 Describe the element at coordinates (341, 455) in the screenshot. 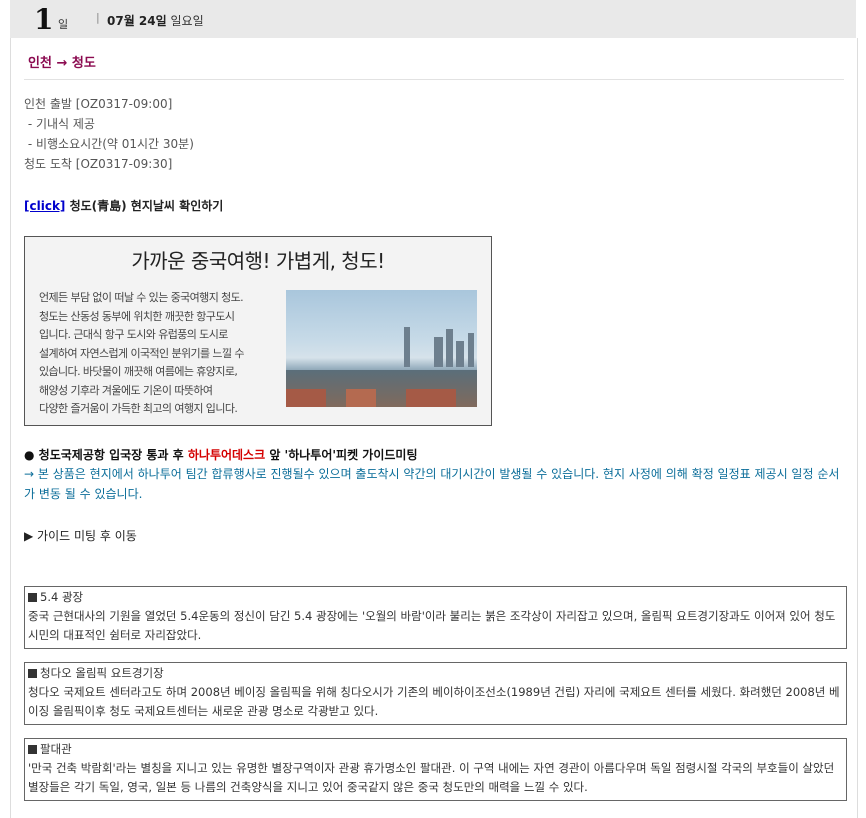

I see `meeting-text-2: 앞 '하나투어'피켓 가이드미팅` at that location.